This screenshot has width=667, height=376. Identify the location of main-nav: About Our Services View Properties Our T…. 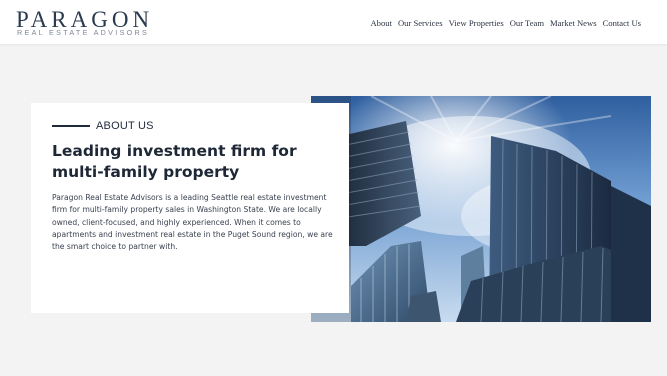
(505, 23).